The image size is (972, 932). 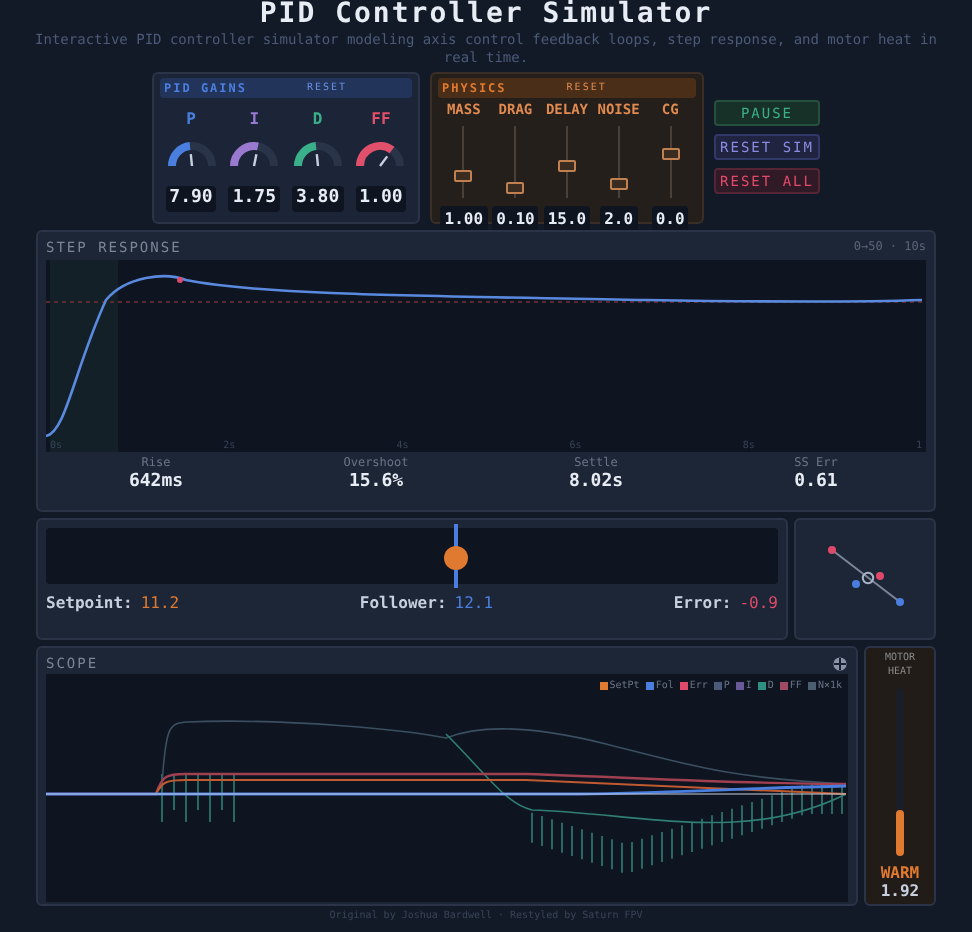 I want to click on heat-status: WARM, so click(x=900, y=873).